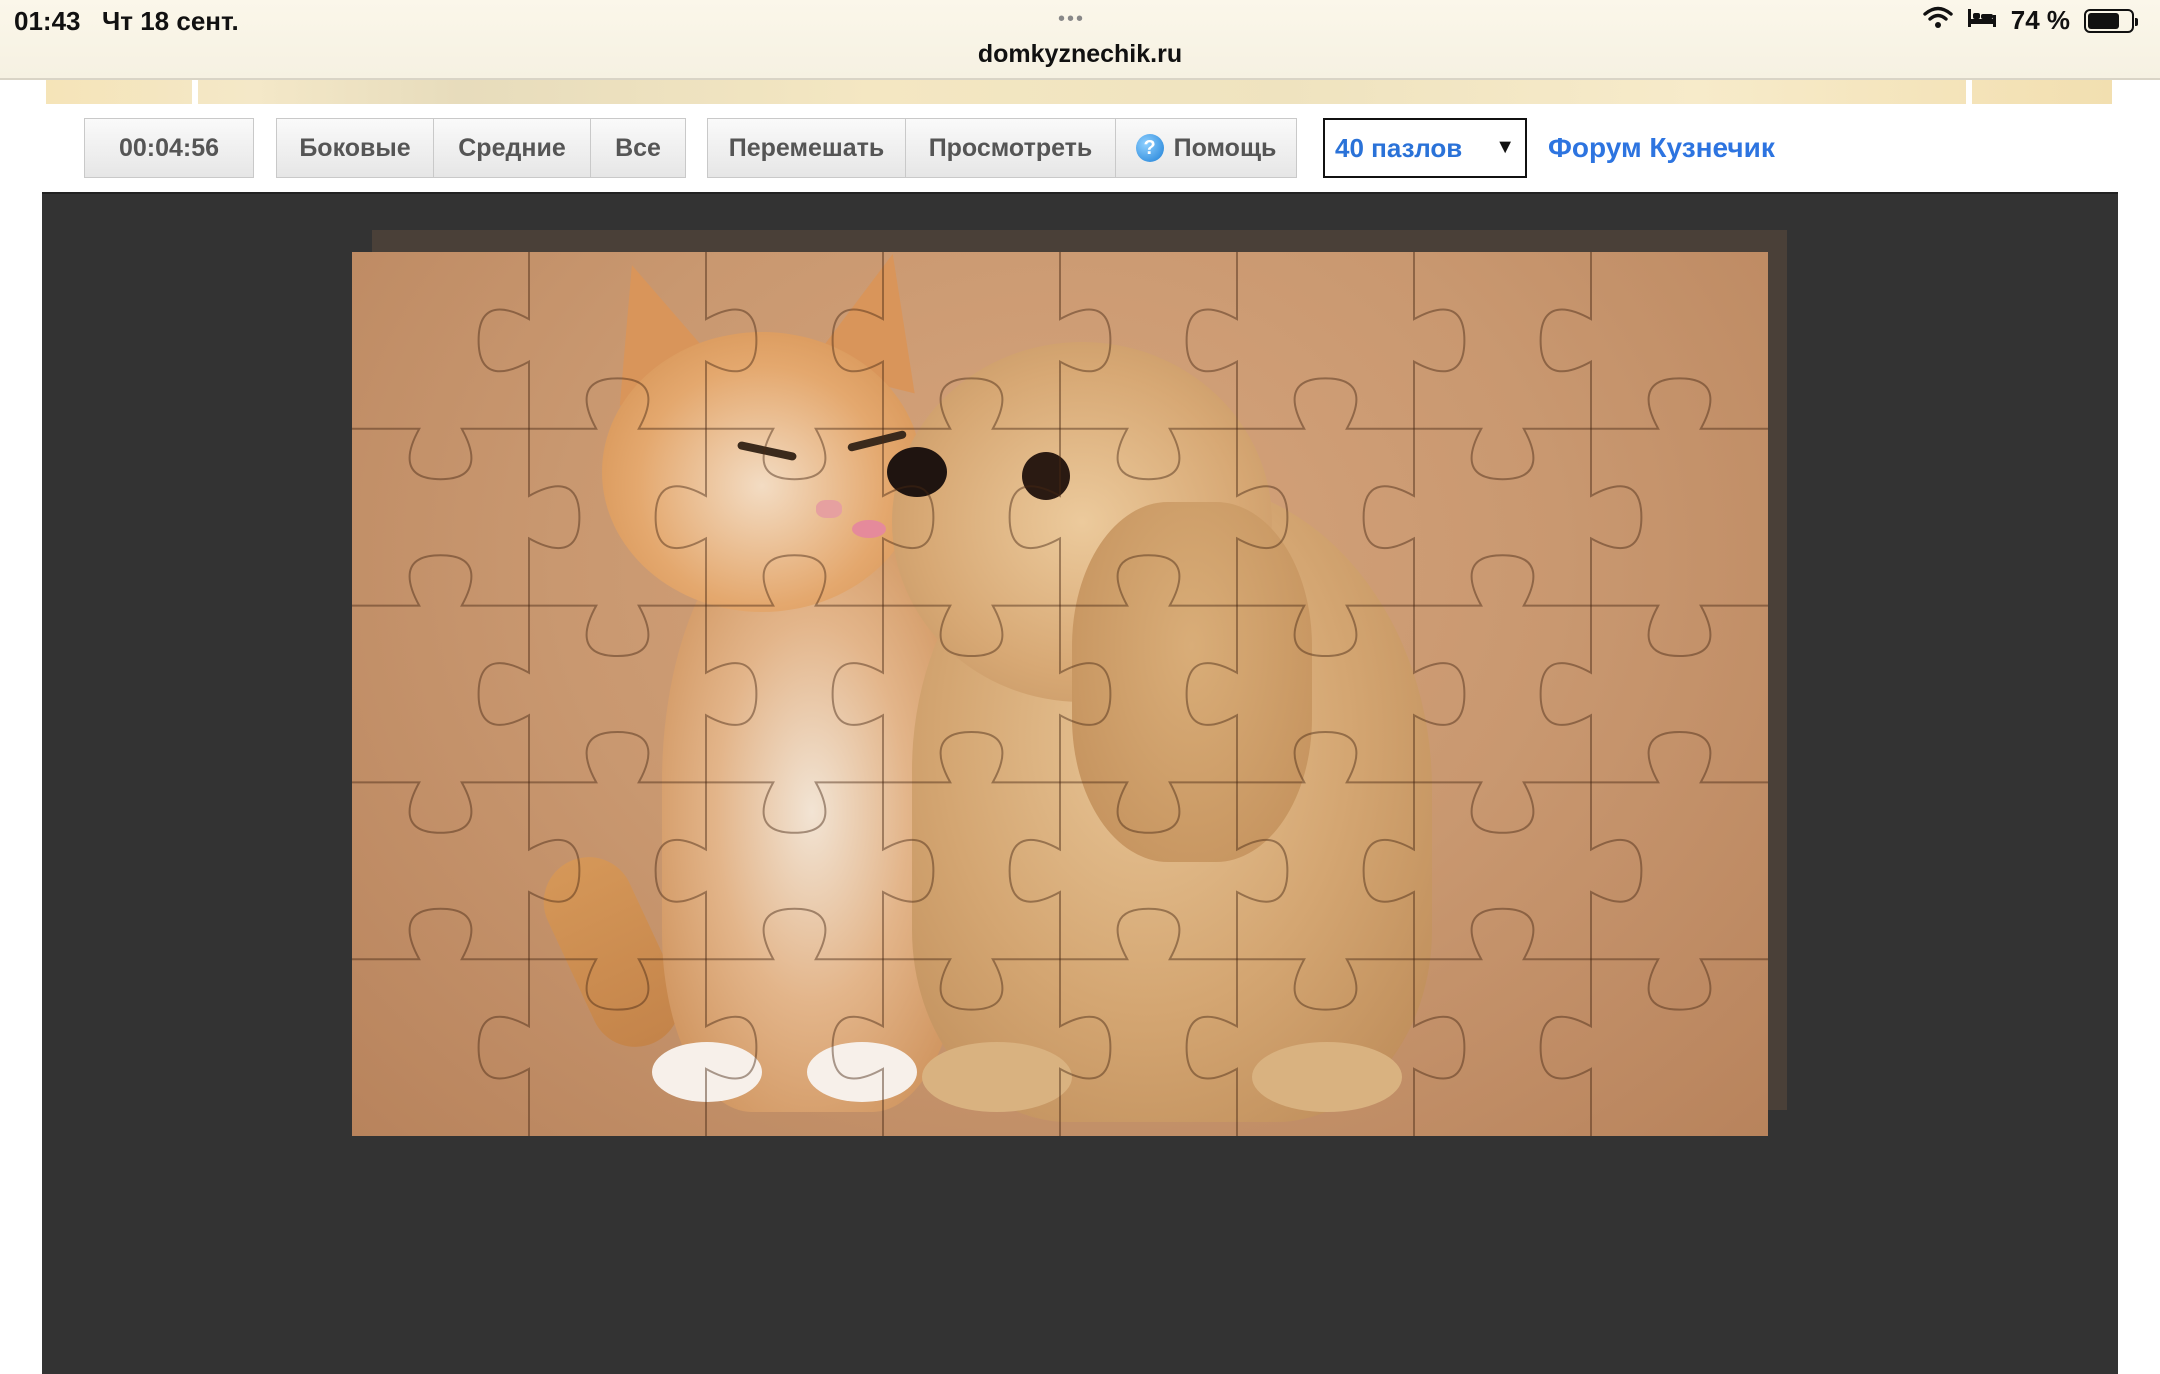 Image resolution: width=2160 pixels, height=1374 pixels. Describe the element at coordinates (355, 148) in the screenshot. I see `filter-edges-button: Боковые` at that location.